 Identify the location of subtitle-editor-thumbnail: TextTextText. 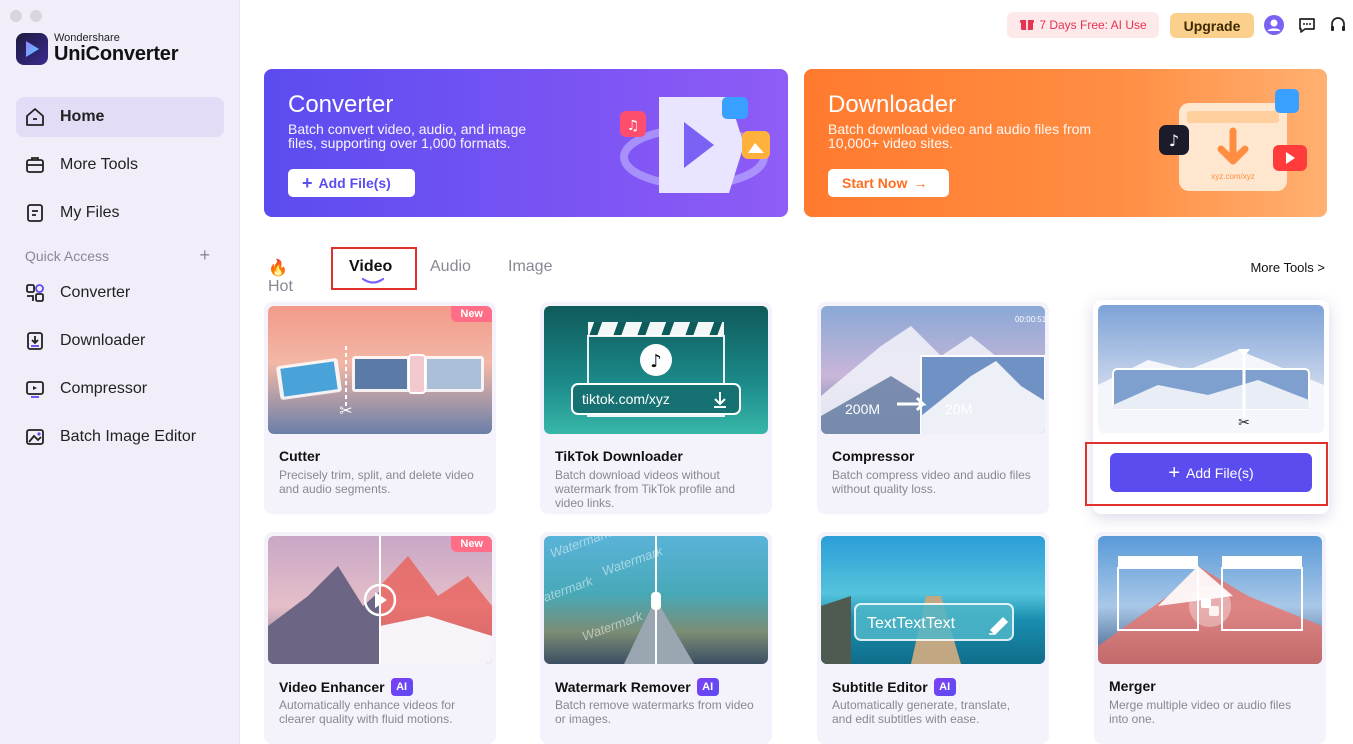
(933, 600).